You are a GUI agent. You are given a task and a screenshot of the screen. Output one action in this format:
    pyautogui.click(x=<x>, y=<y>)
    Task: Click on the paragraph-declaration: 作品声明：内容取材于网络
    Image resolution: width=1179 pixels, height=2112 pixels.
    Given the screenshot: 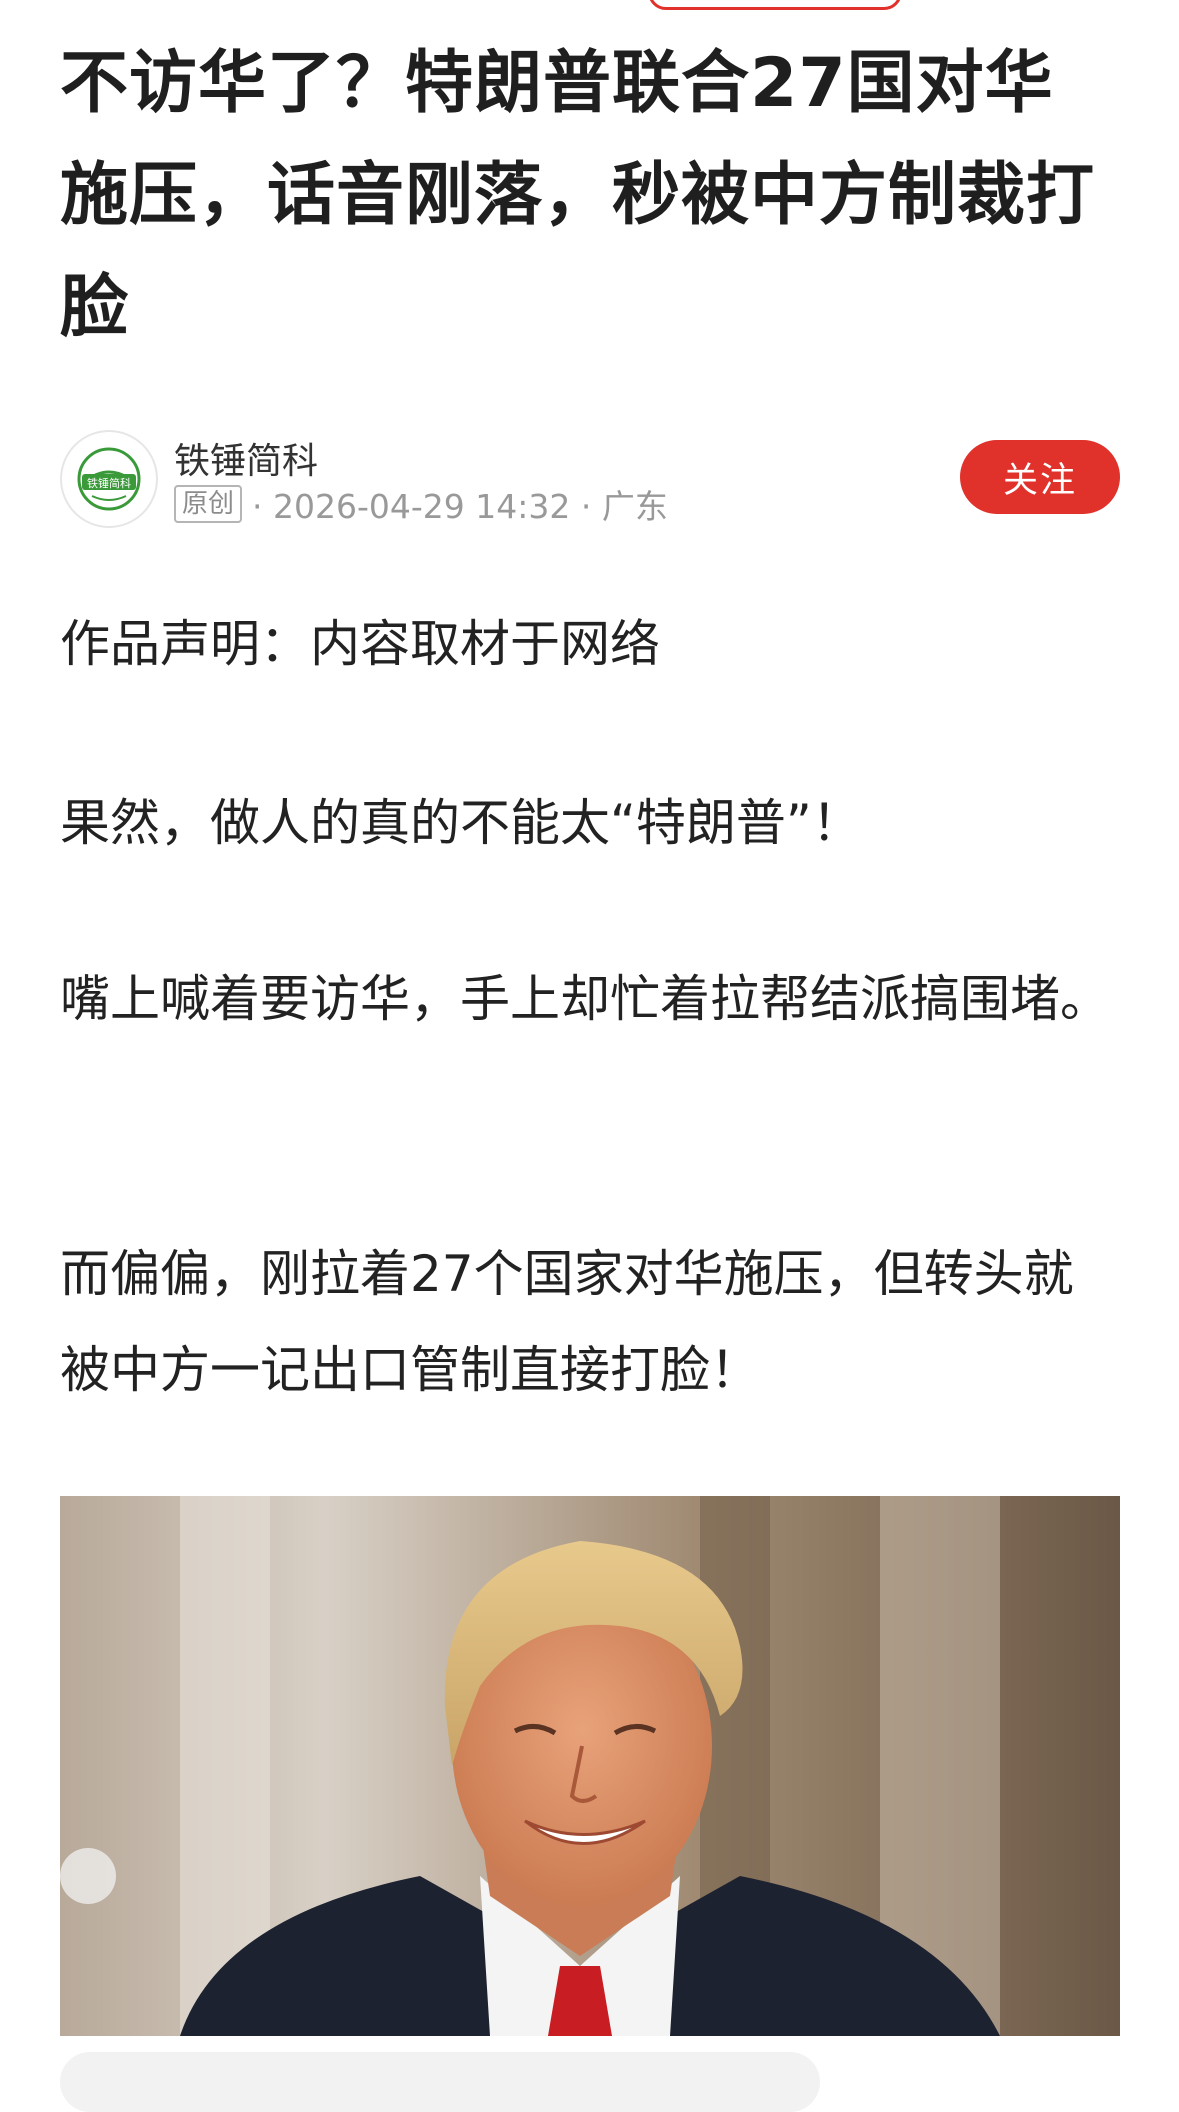 What is the action you would take?
    pyautogui.click(x=360, y=644)
    